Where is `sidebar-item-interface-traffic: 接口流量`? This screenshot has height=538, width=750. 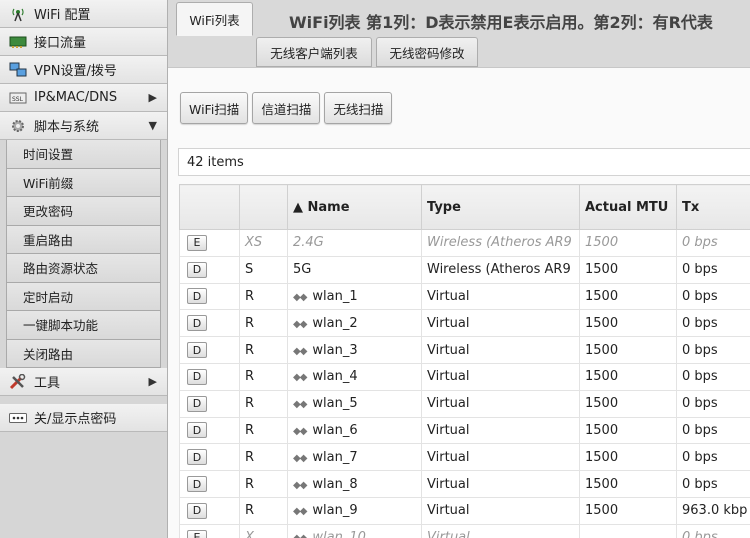
sidebar-item-interface-traffic: 接口流量 is located at coordinates (83, 42).